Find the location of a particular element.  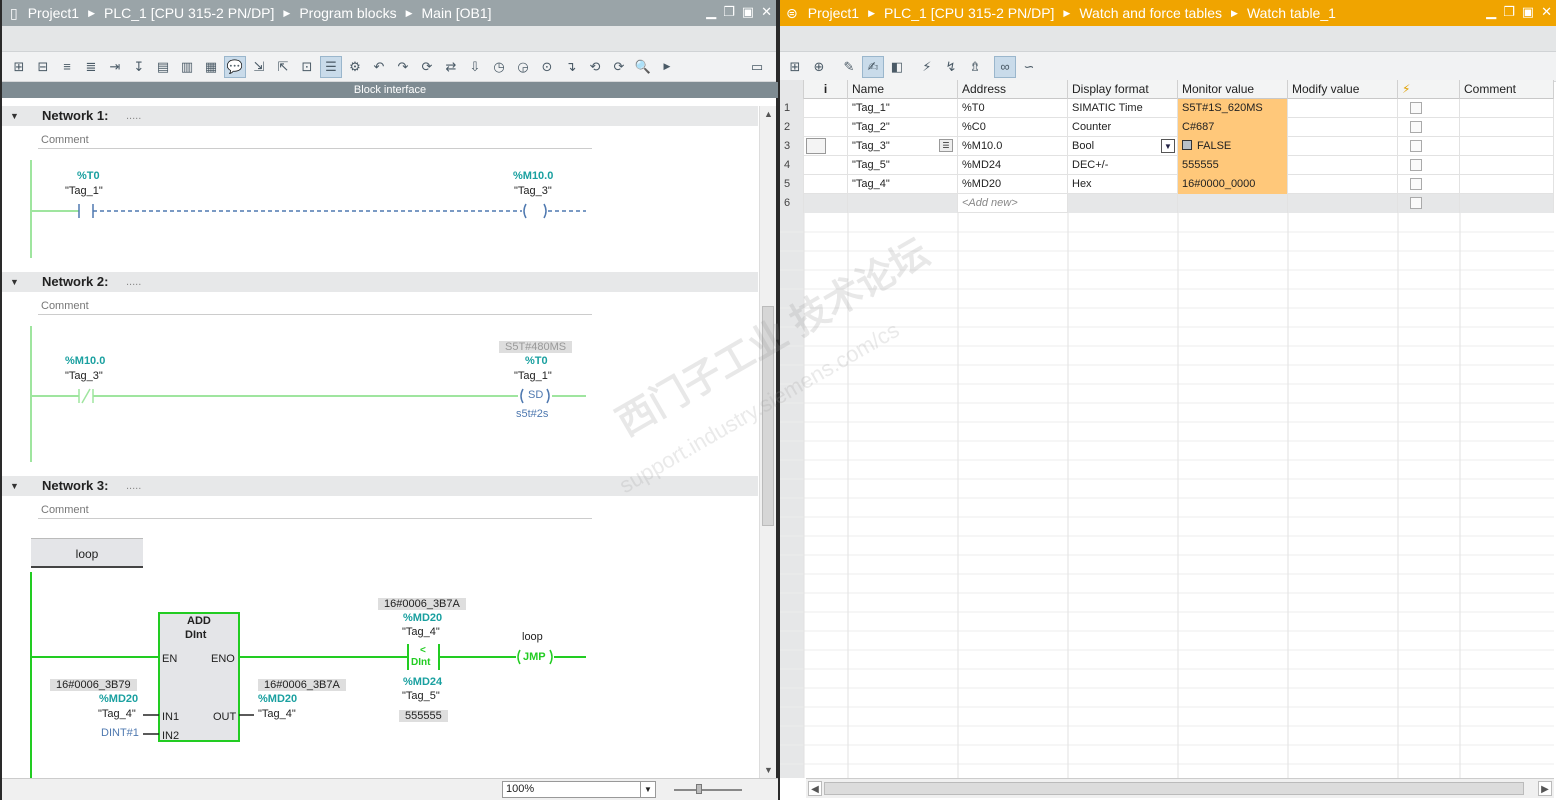

favorites-icon: ▦ is located at coordinates (211, 67).